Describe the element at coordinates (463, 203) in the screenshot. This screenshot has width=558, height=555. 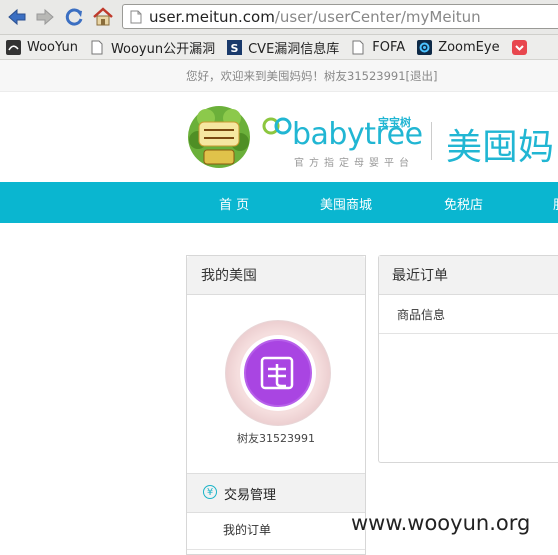
I see `nav-dutyfree: 免税店` at that location.